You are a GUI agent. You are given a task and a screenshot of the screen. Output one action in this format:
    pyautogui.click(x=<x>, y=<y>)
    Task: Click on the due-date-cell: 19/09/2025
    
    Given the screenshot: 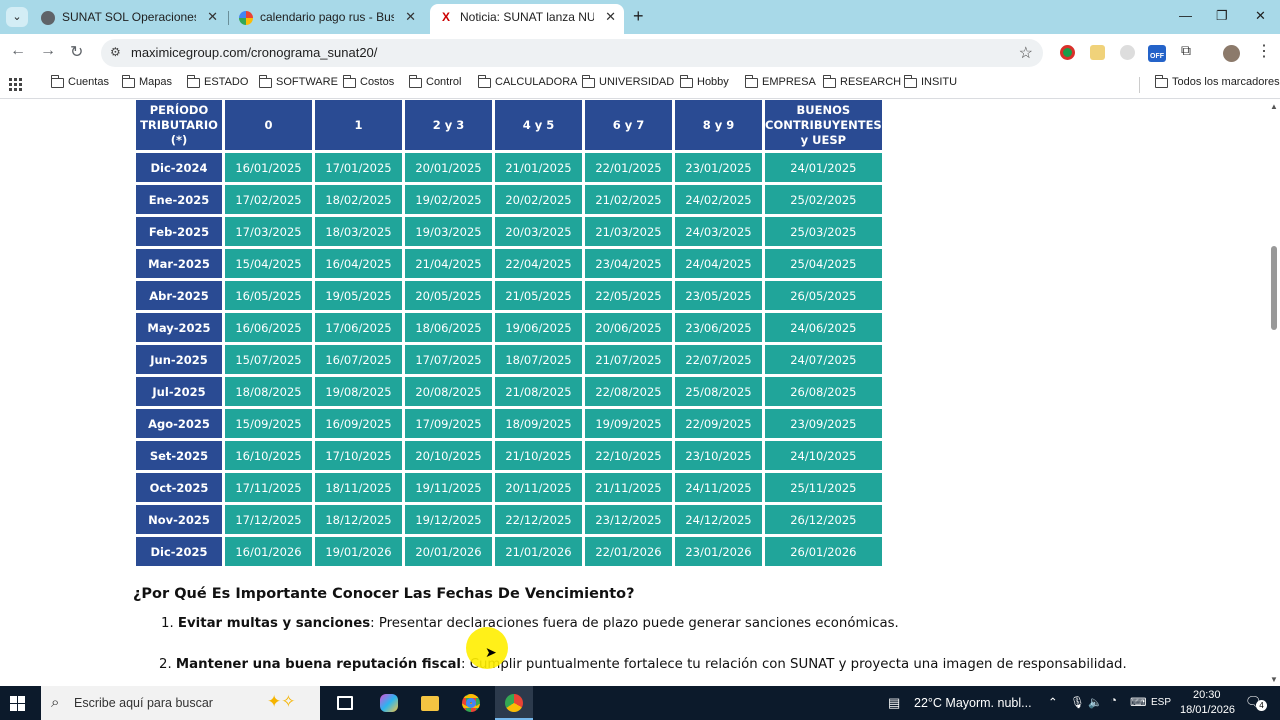 What is the action you would take?
    pyautogui.click(x=628, y=423)
    